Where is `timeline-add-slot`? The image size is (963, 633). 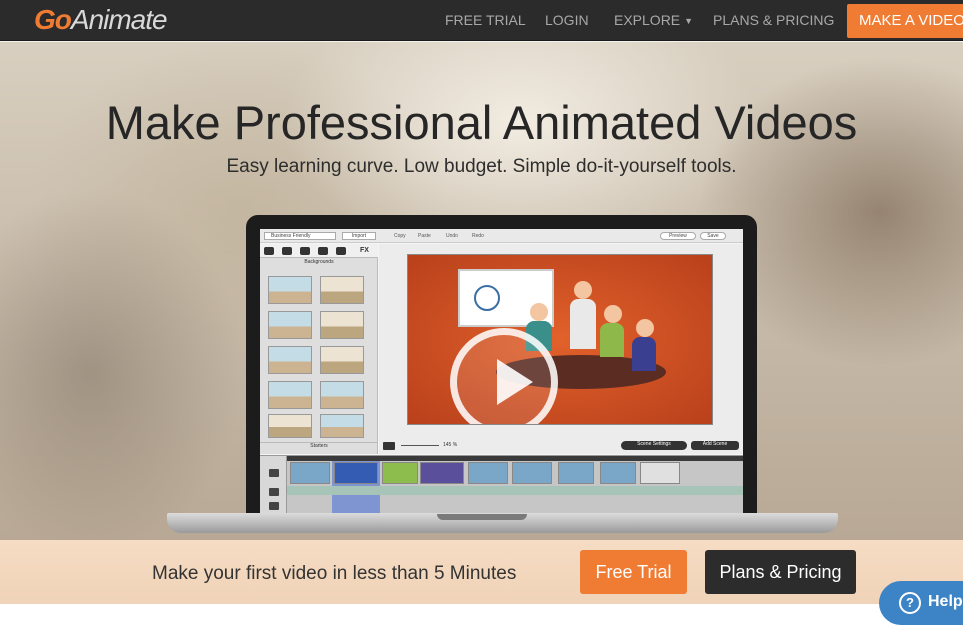 timeline-add-slot is located at coordinates (660, 473).